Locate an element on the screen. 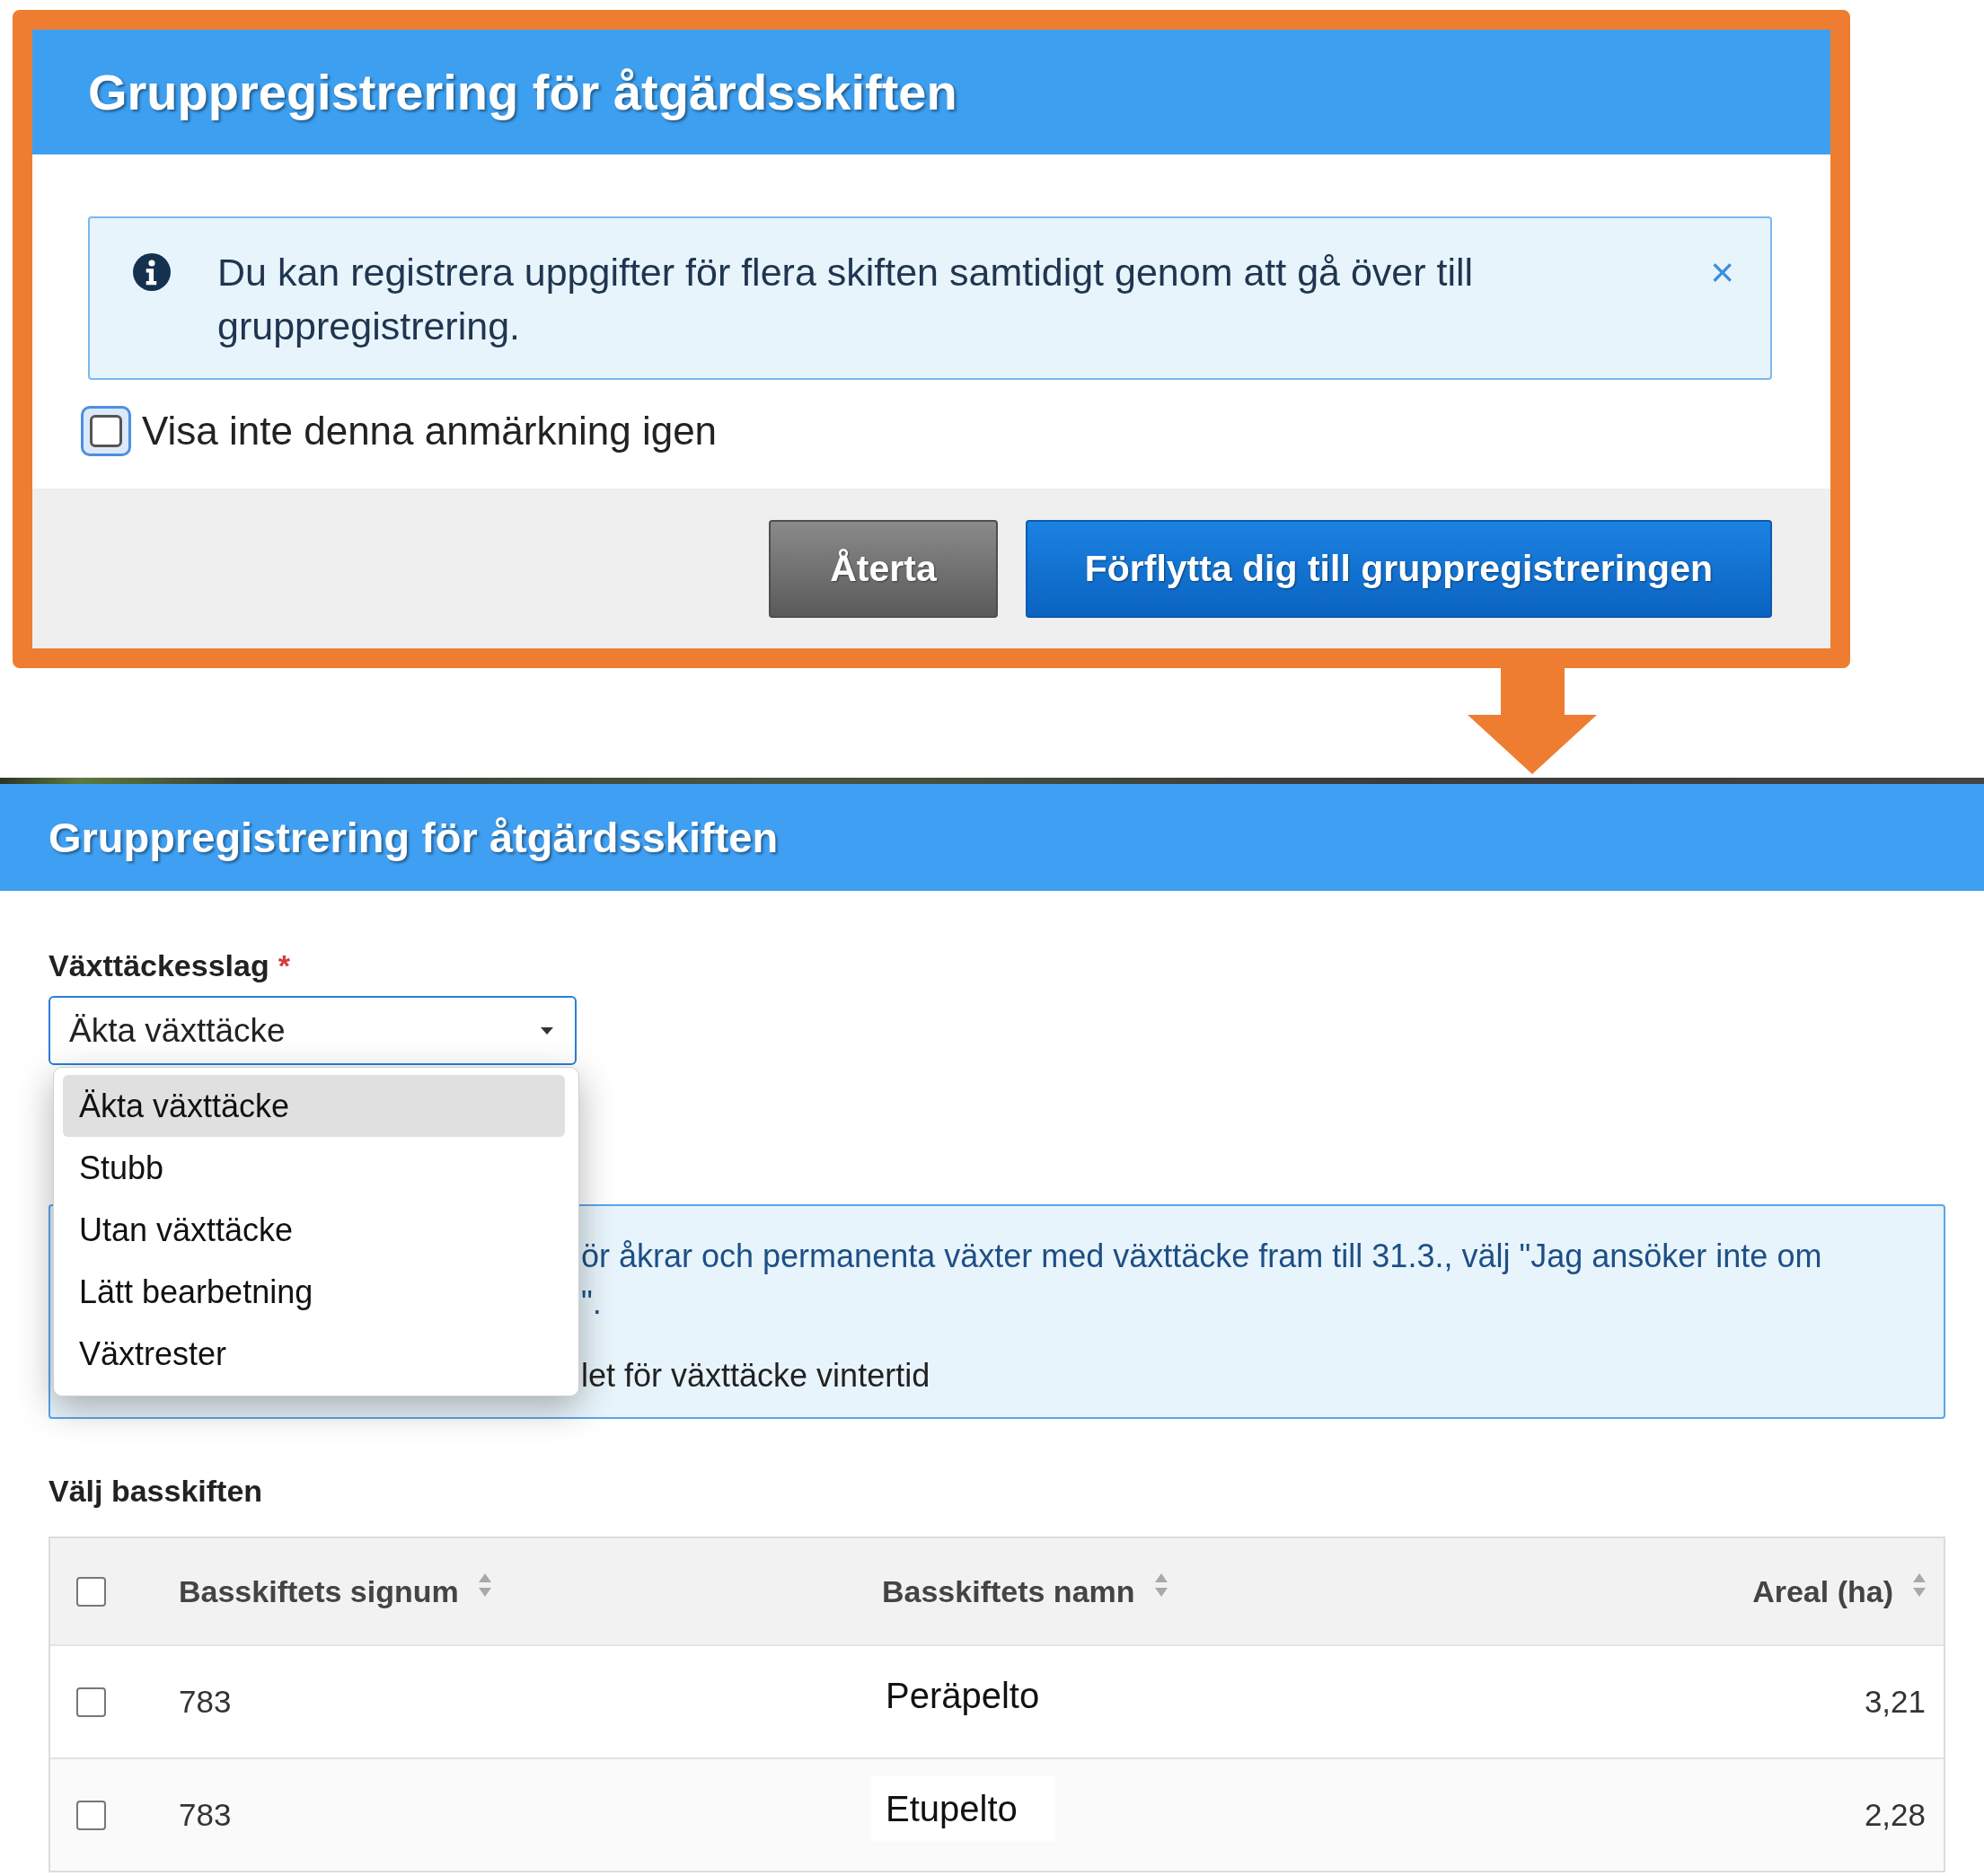 The width and height of the screenshot is (1984, 1876). info-text: let för växttäcke vintertid is located at coordinates (756, 1376).